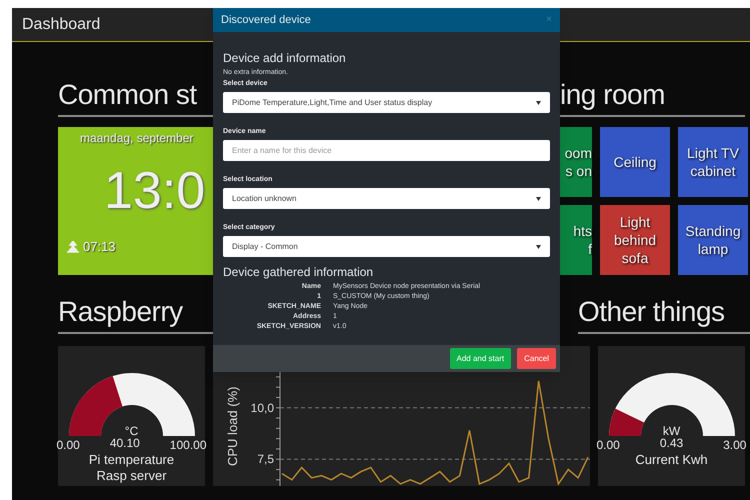 This screenshot has height=500, width=750. I want to click on y-tick-label: 7,5, so click(265, 459).